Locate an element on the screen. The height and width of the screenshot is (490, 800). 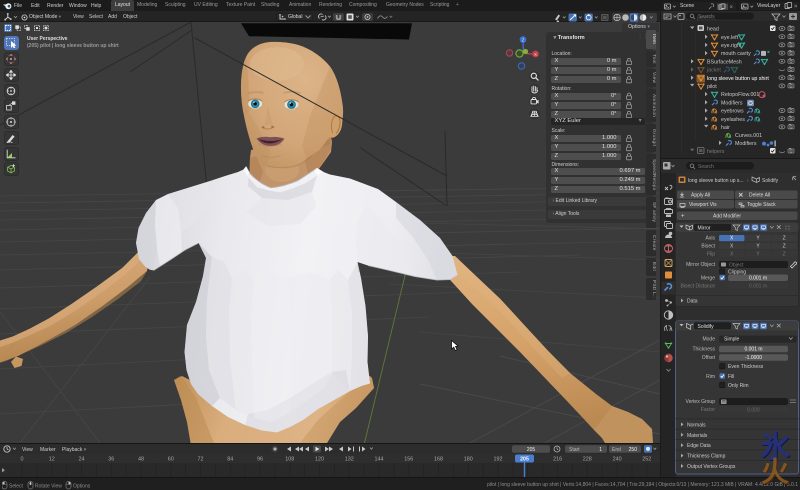
svg-text: Even Thickness is located at coordinates (746, 367).